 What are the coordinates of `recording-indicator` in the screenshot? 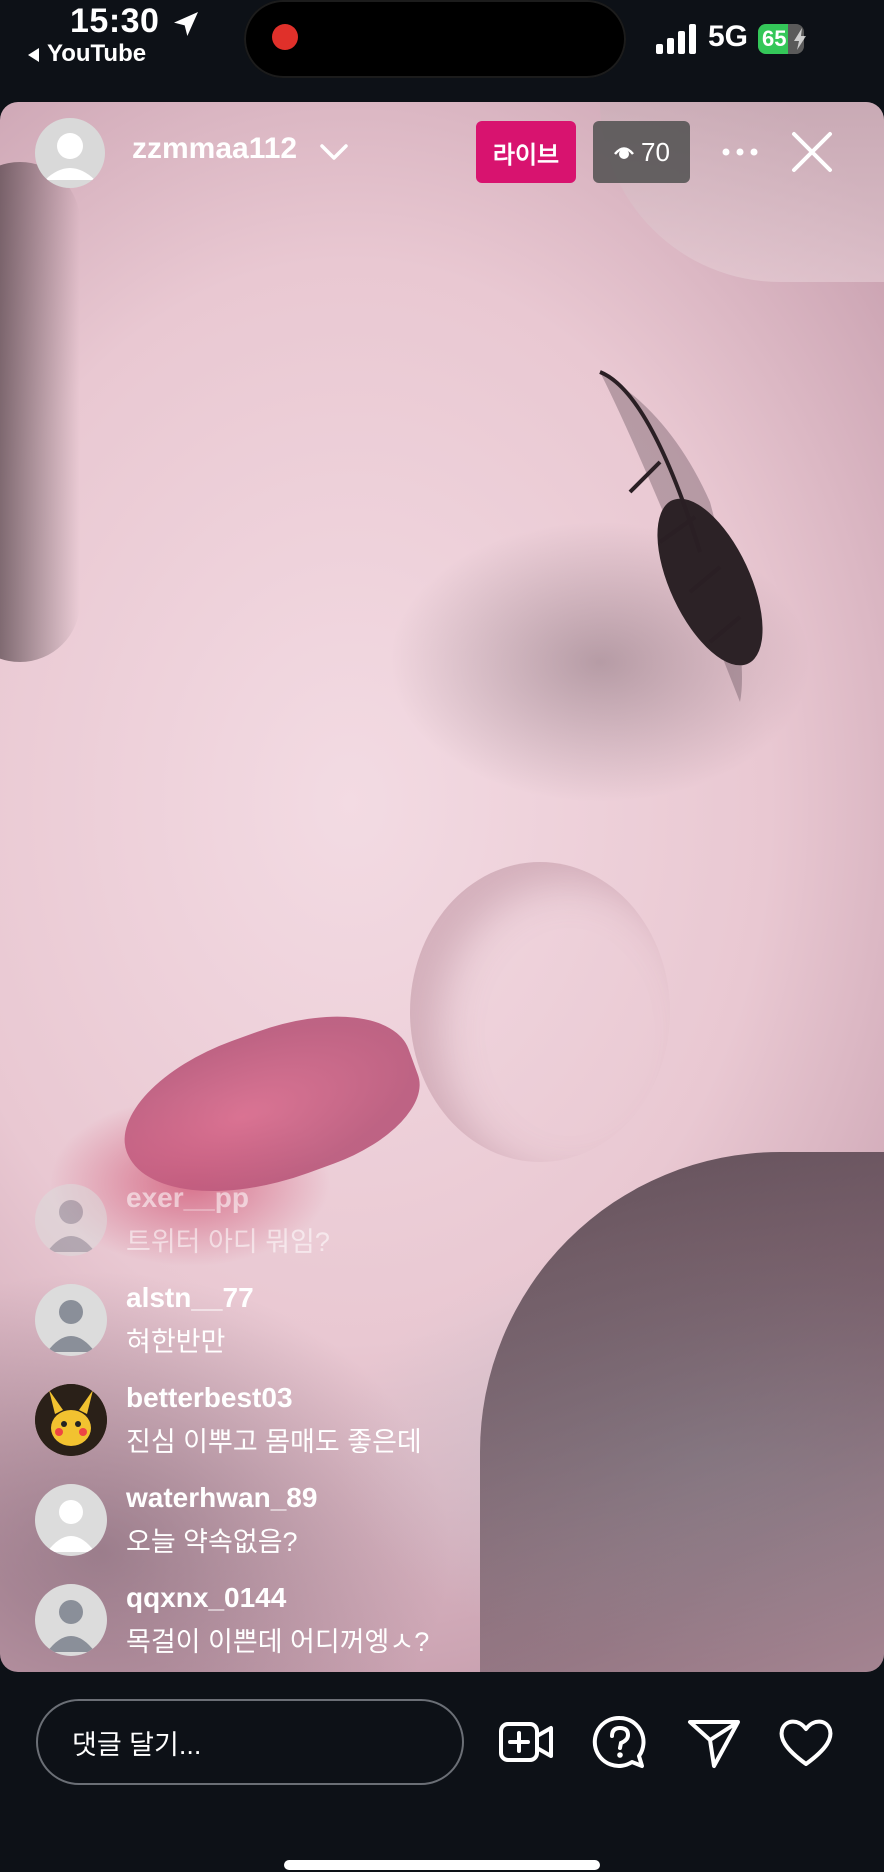 It's located at (285, 37).